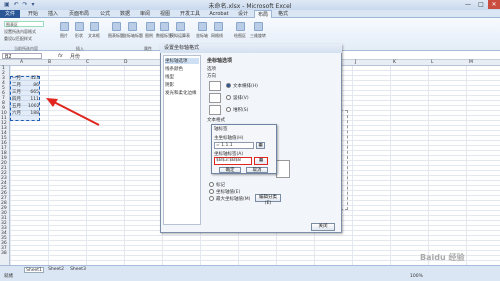 Image resolution: width=500 pixels, height=281 pixels. I want to click on shapes-icon, so click(79, 26).